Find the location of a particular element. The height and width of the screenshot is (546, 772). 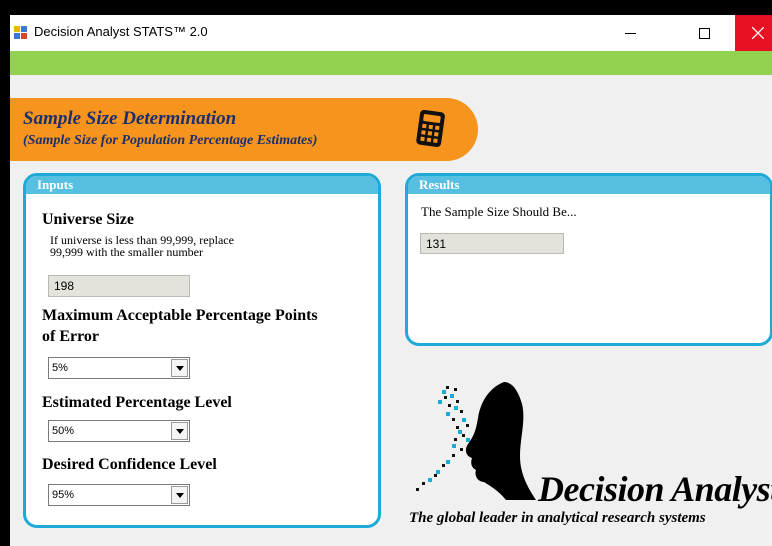

universe-size-field: 198 is located at coordinates (119, 286).